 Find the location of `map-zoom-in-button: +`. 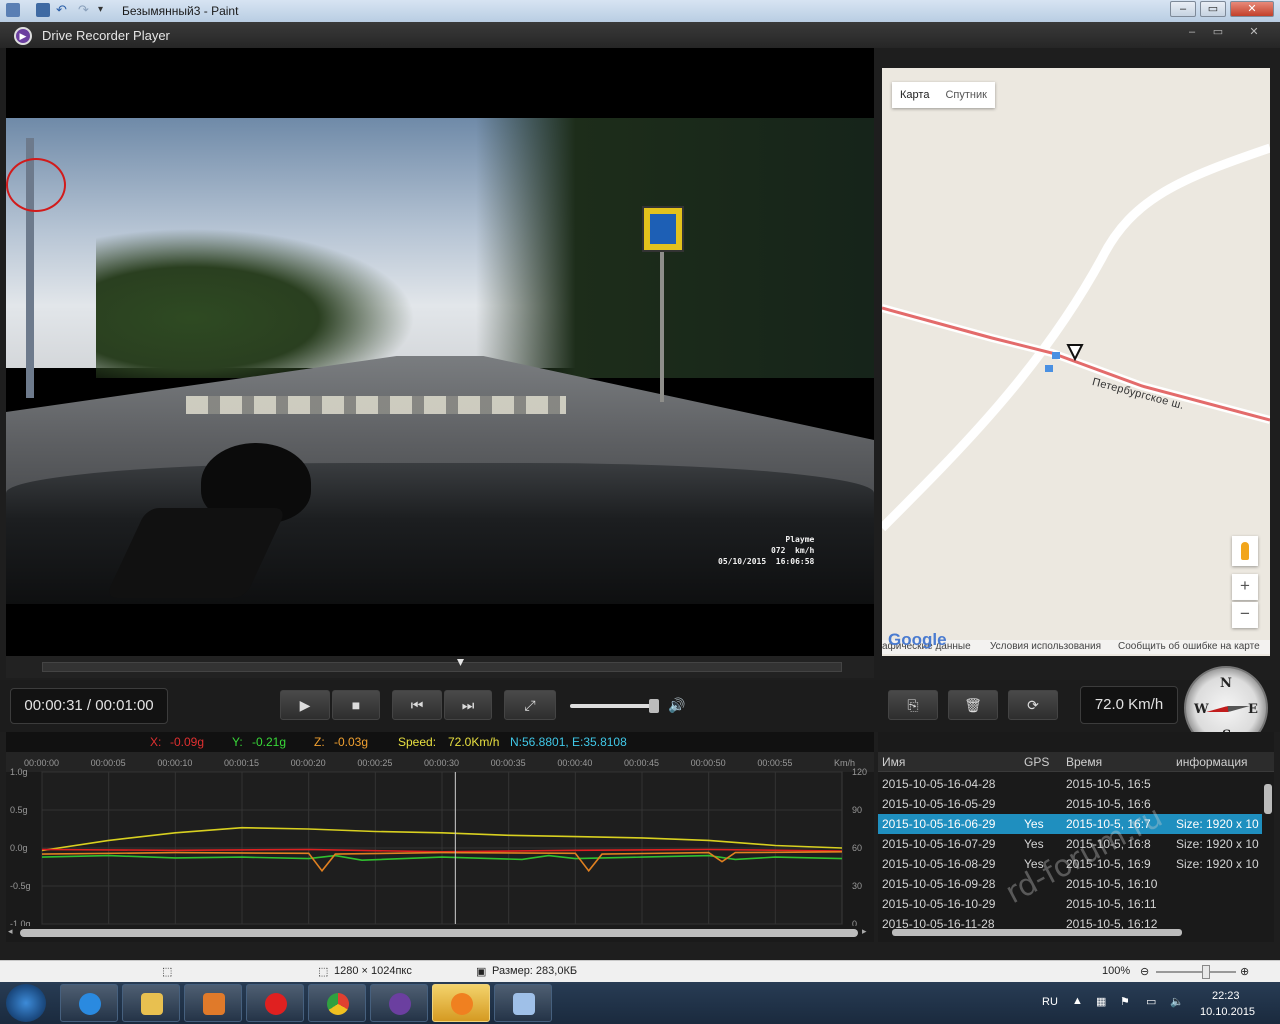

map-zoom-in-button: + is located at coordinates (1245, 587).